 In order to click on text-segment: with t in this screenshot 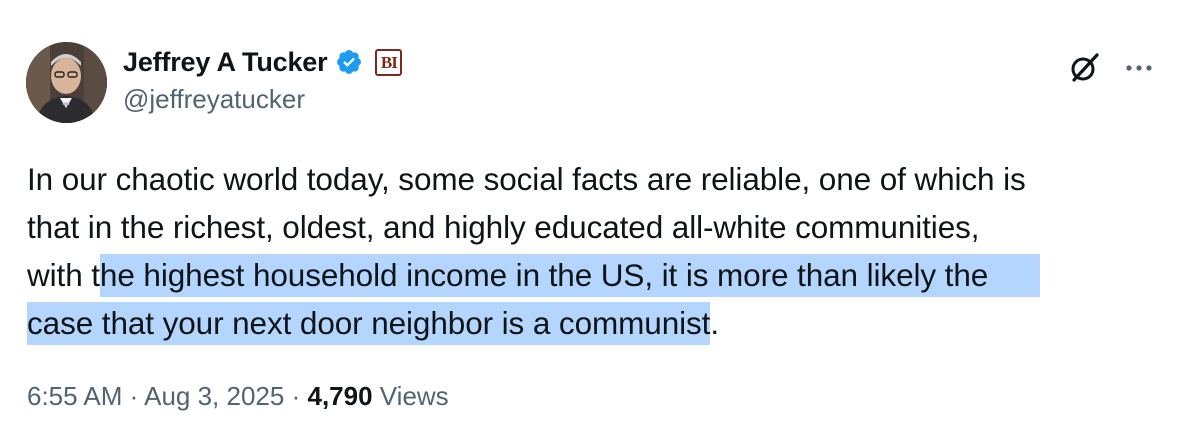, I will do `click(63, 275)`.